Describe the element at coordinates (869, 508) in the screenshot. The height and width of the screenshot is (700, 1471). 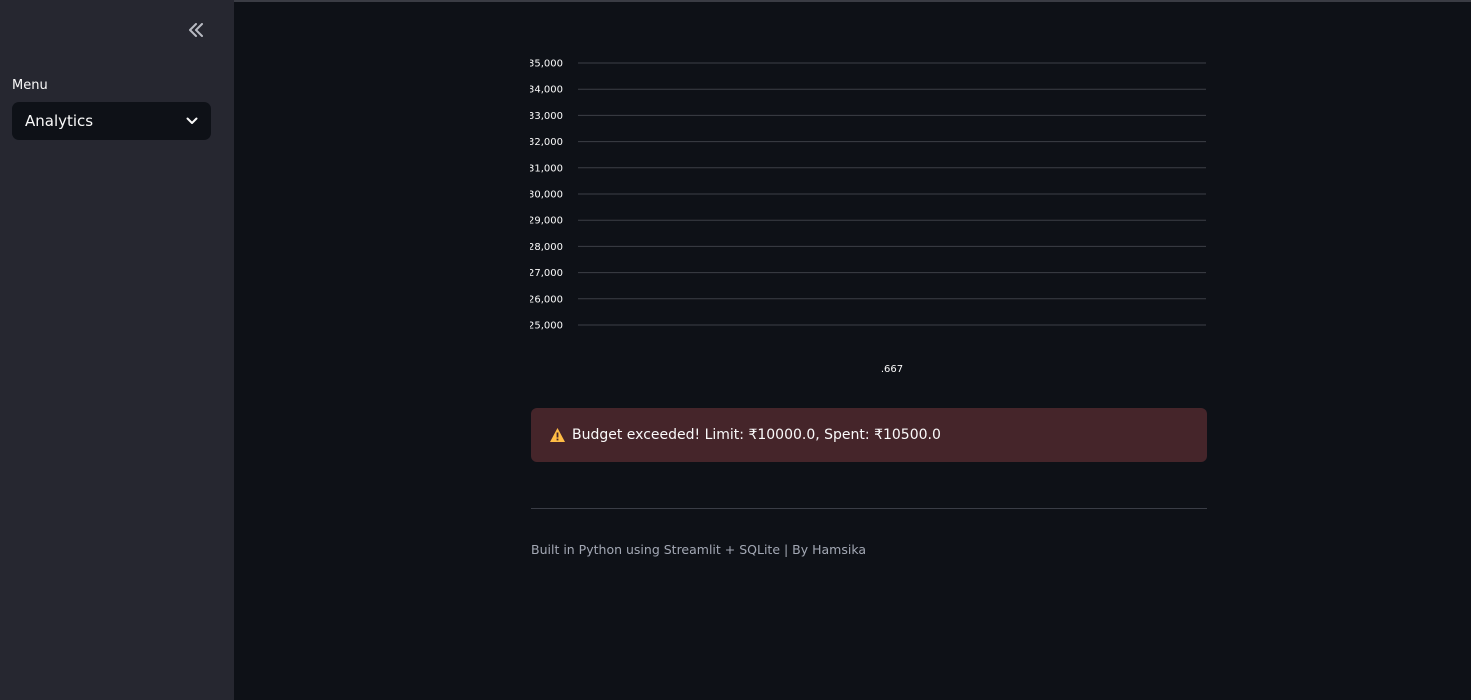
I see `footer-divider` at that location.